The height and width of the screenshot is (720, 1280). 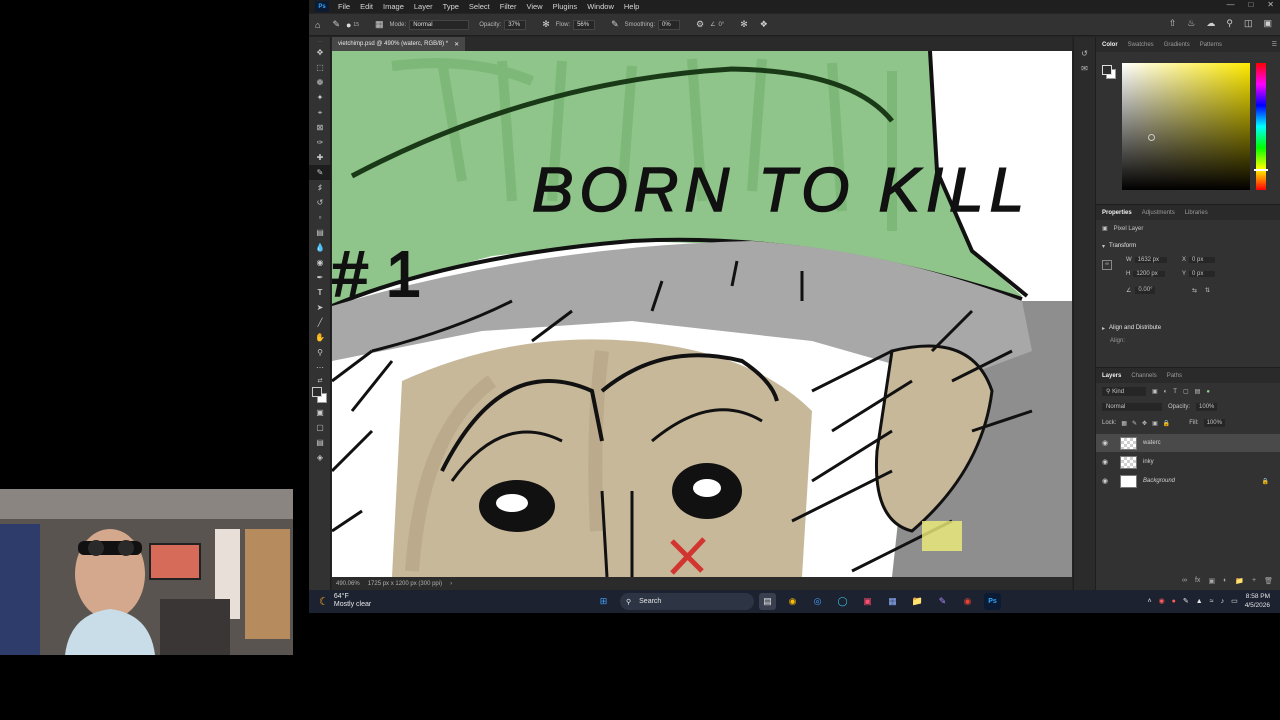 I want to click on filter-toggle-icon: ●, so click(x=1208, y=392).